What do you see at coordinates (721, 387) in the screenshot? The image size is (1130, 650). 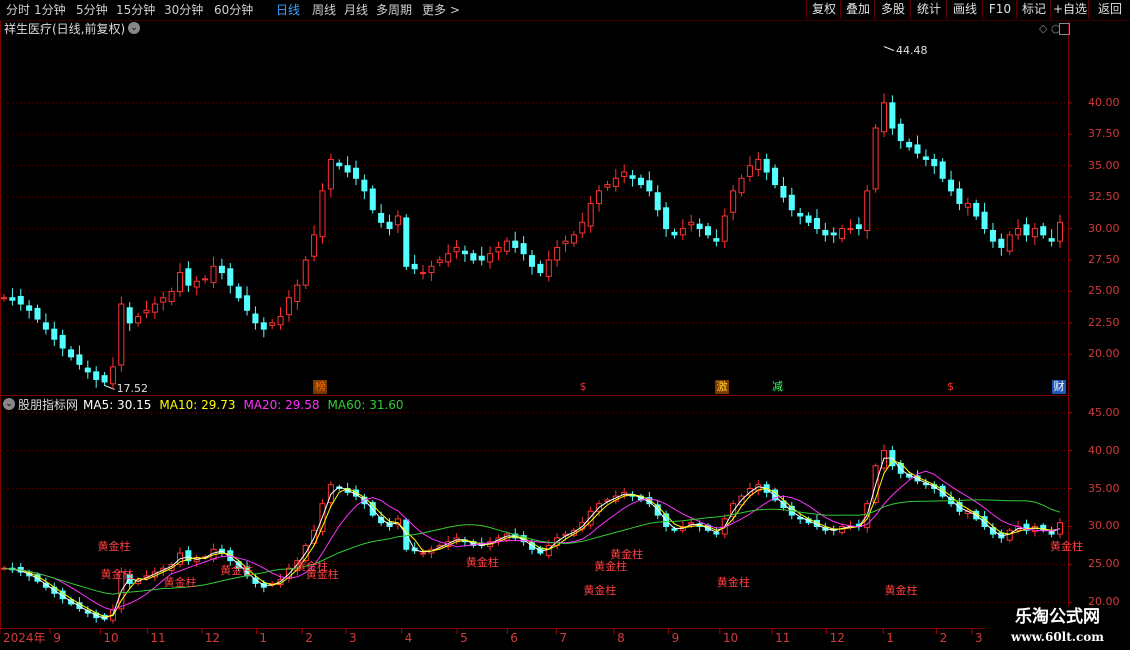 I see `event-marker-2: 激` at bounding box center [721, 387].